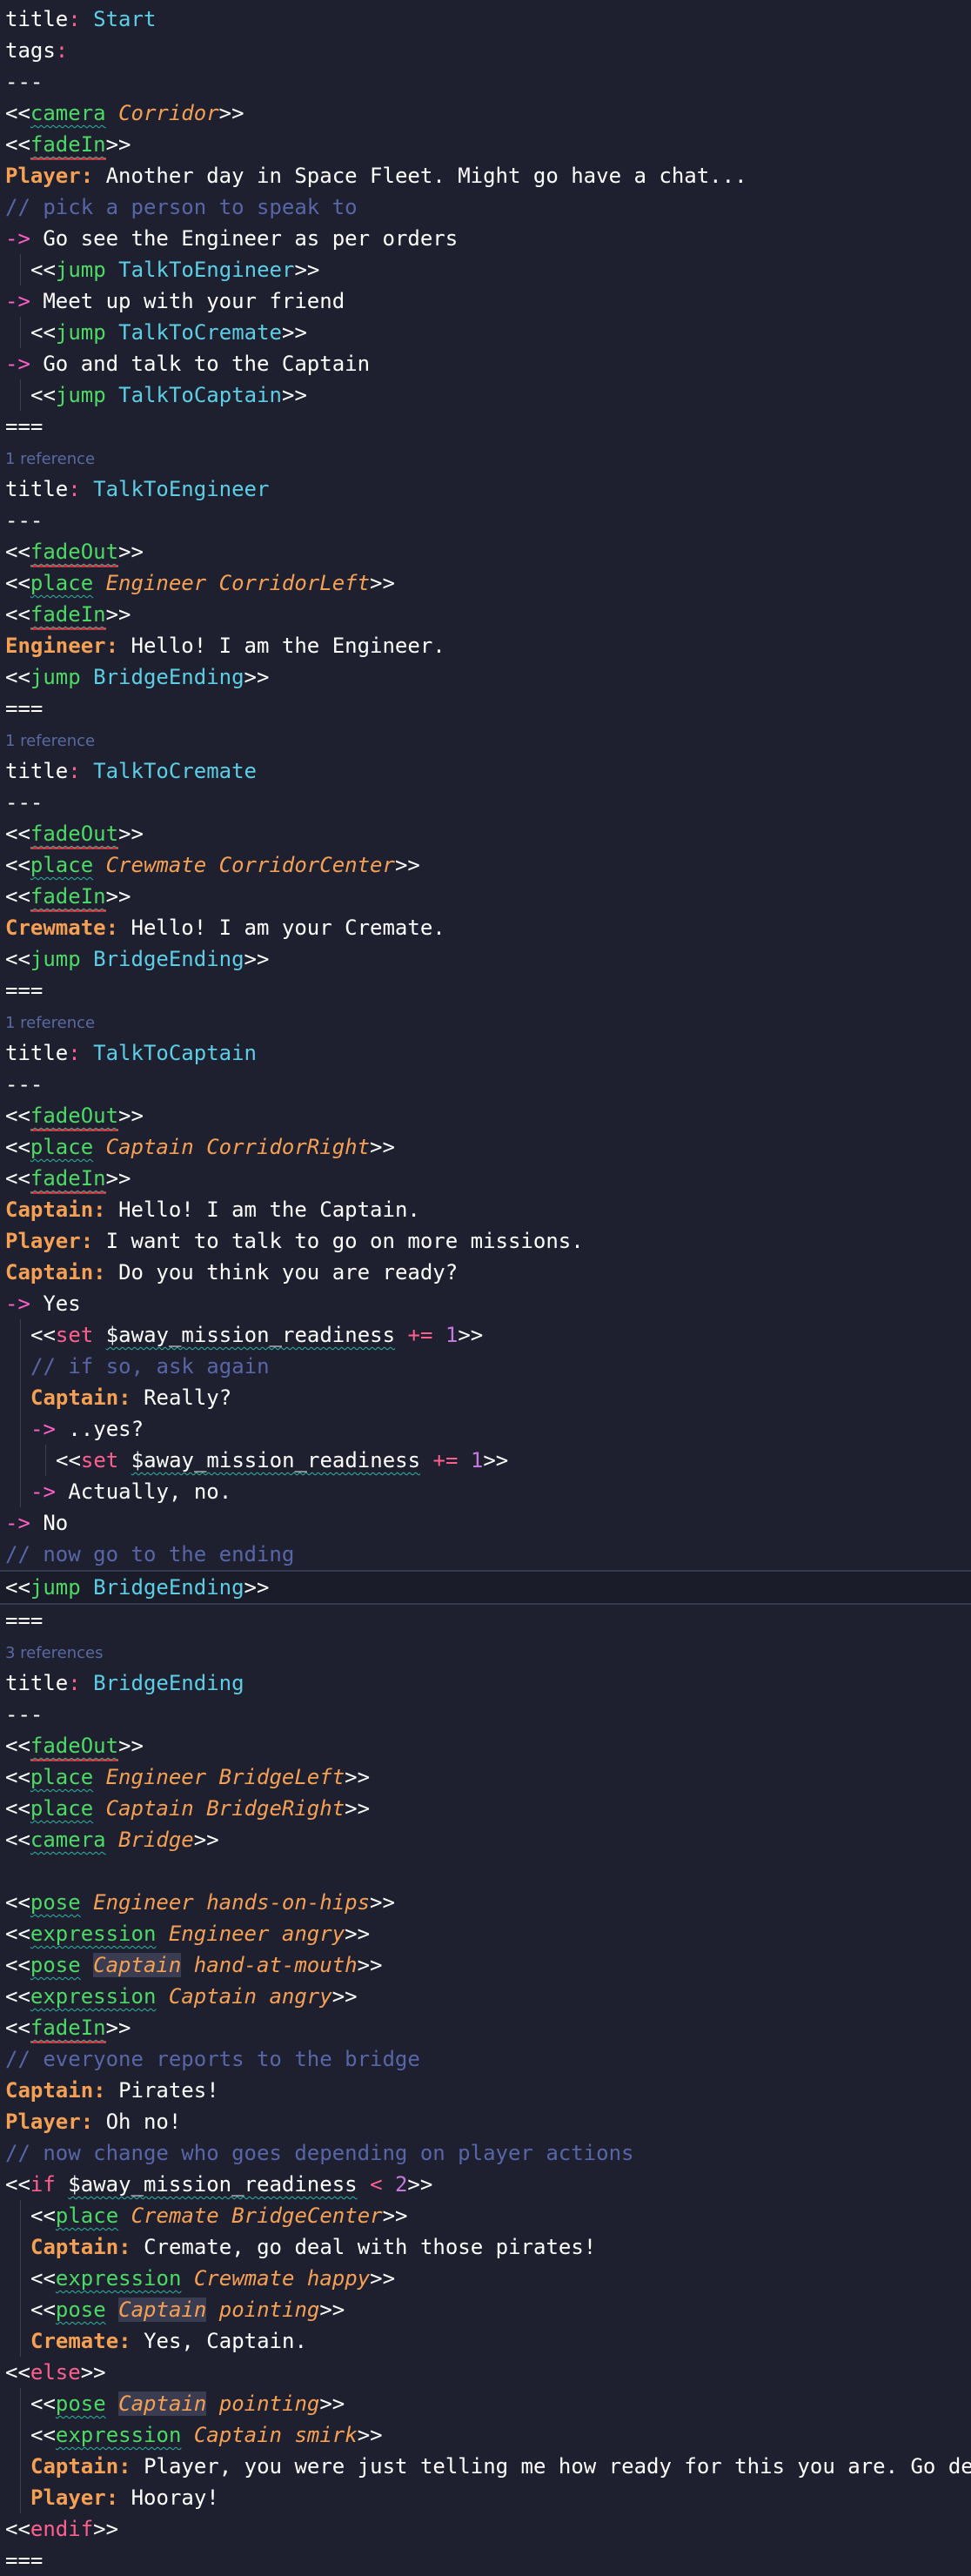 The width and height of the screenshot is (971, 2576). What do you see at coordinates (485, 269) in the screenshot?
I see `code-line: <<jump TalkToEngineer>>` at bounding box center [485, 269].